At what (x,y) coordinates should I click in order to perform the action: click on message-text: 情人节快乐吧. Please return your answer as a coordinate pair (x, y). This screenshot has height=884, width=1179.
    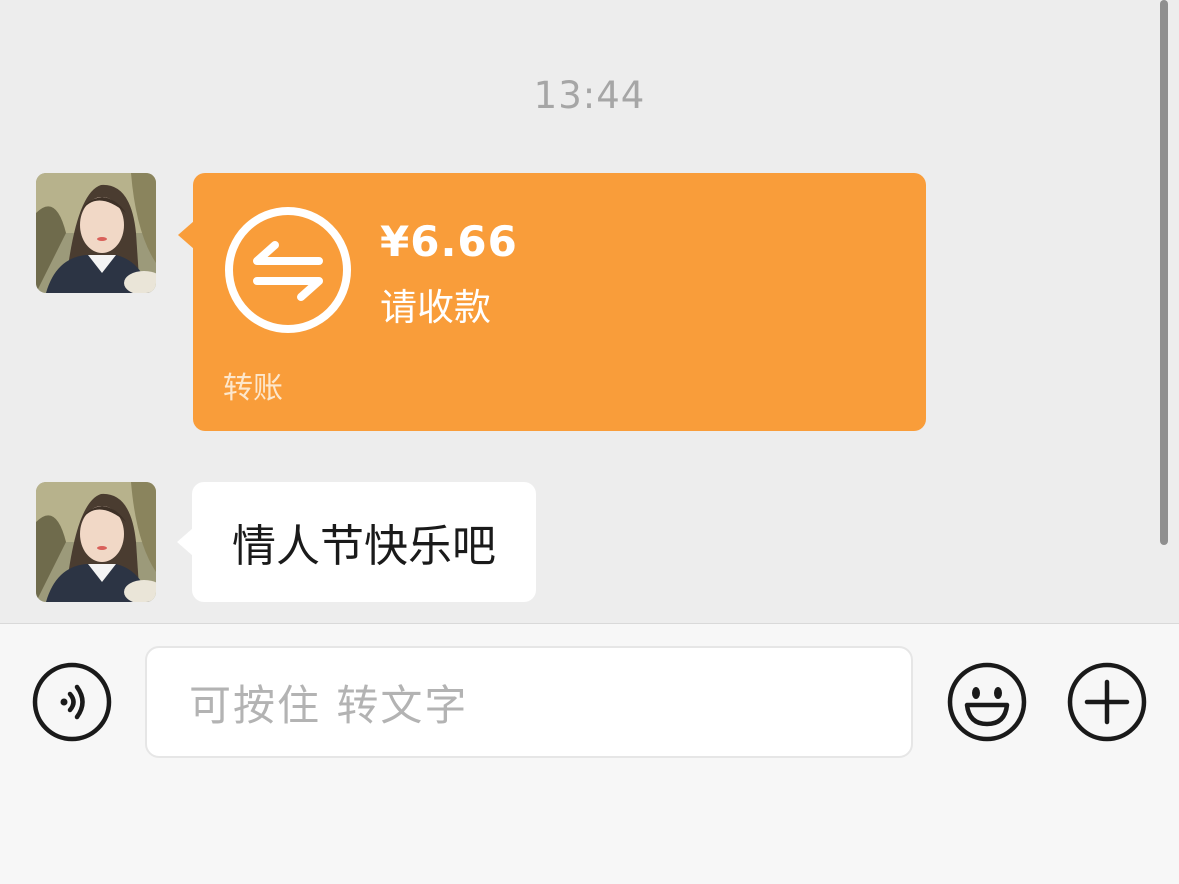
    Looking at the image, I should click on (364, 546).